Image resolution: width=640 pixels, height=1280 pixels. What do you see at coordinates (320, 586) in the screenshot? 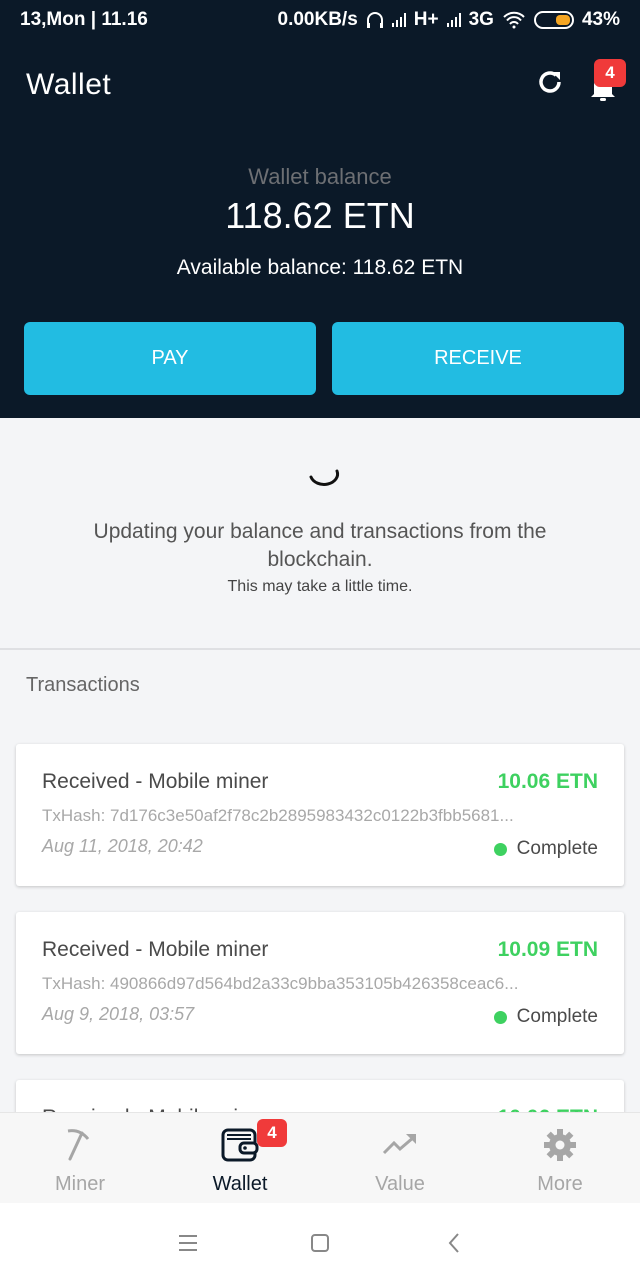
I see `sync-submessage: This may take a little time.` at bounding box center [320, 586].